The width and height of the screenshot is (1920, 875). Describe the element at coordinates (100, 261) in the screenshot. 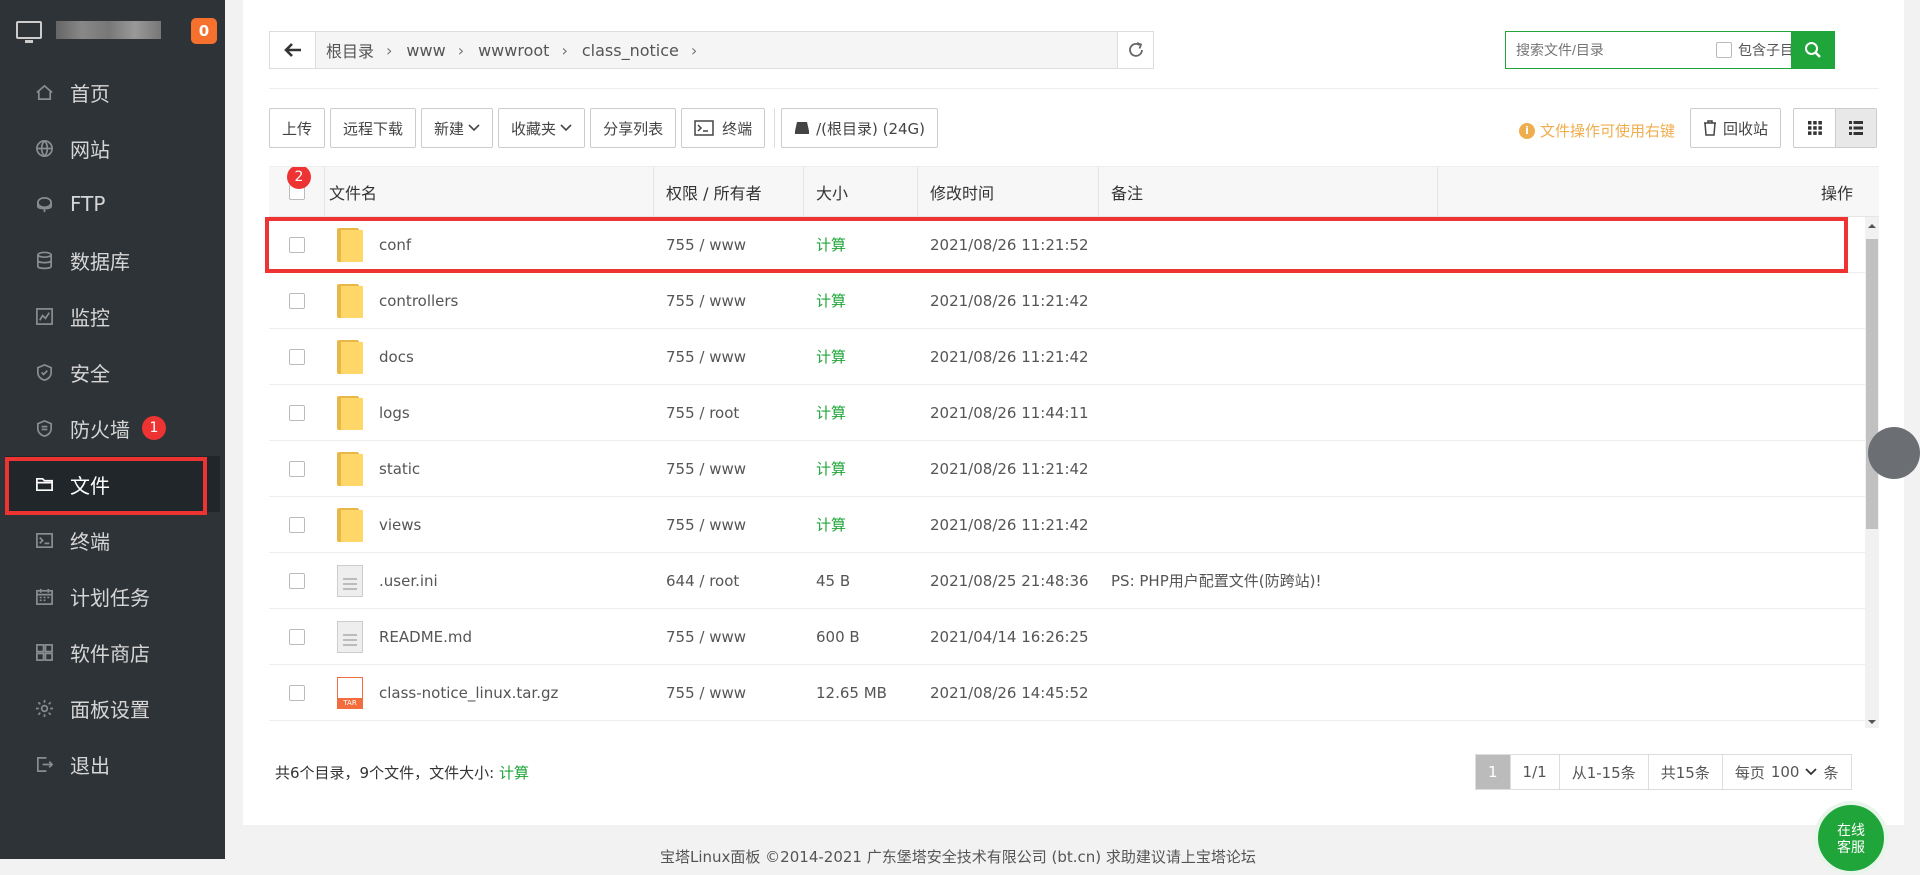

I see `sidebar-item-label: 数据库` at that location.